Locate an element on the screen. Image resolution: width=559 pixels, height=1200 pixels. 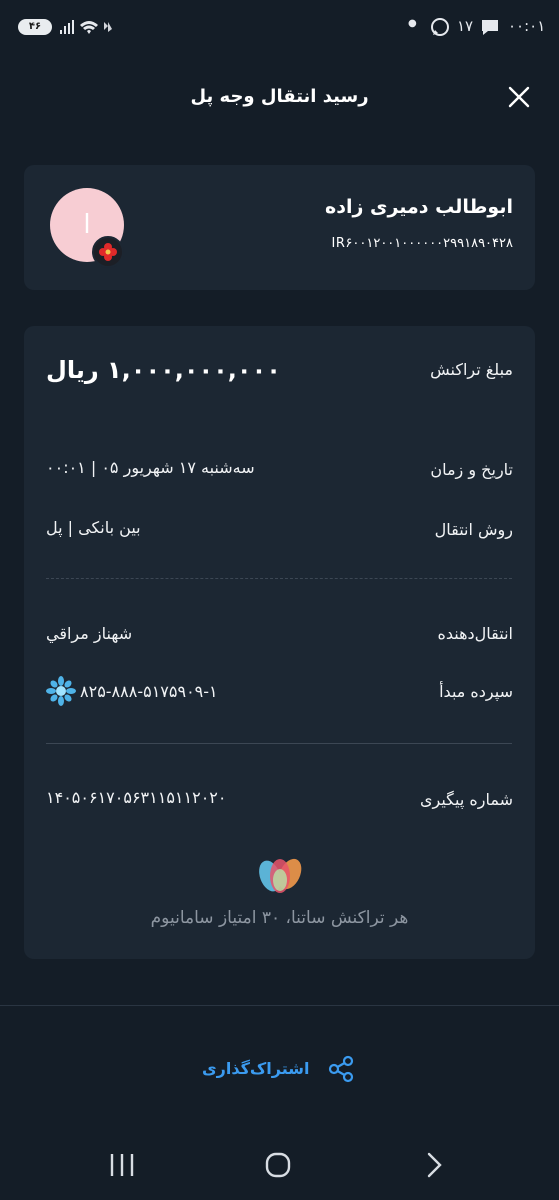
page-title: رسید انتقال وجه پل is located at coordinates (279, 96).